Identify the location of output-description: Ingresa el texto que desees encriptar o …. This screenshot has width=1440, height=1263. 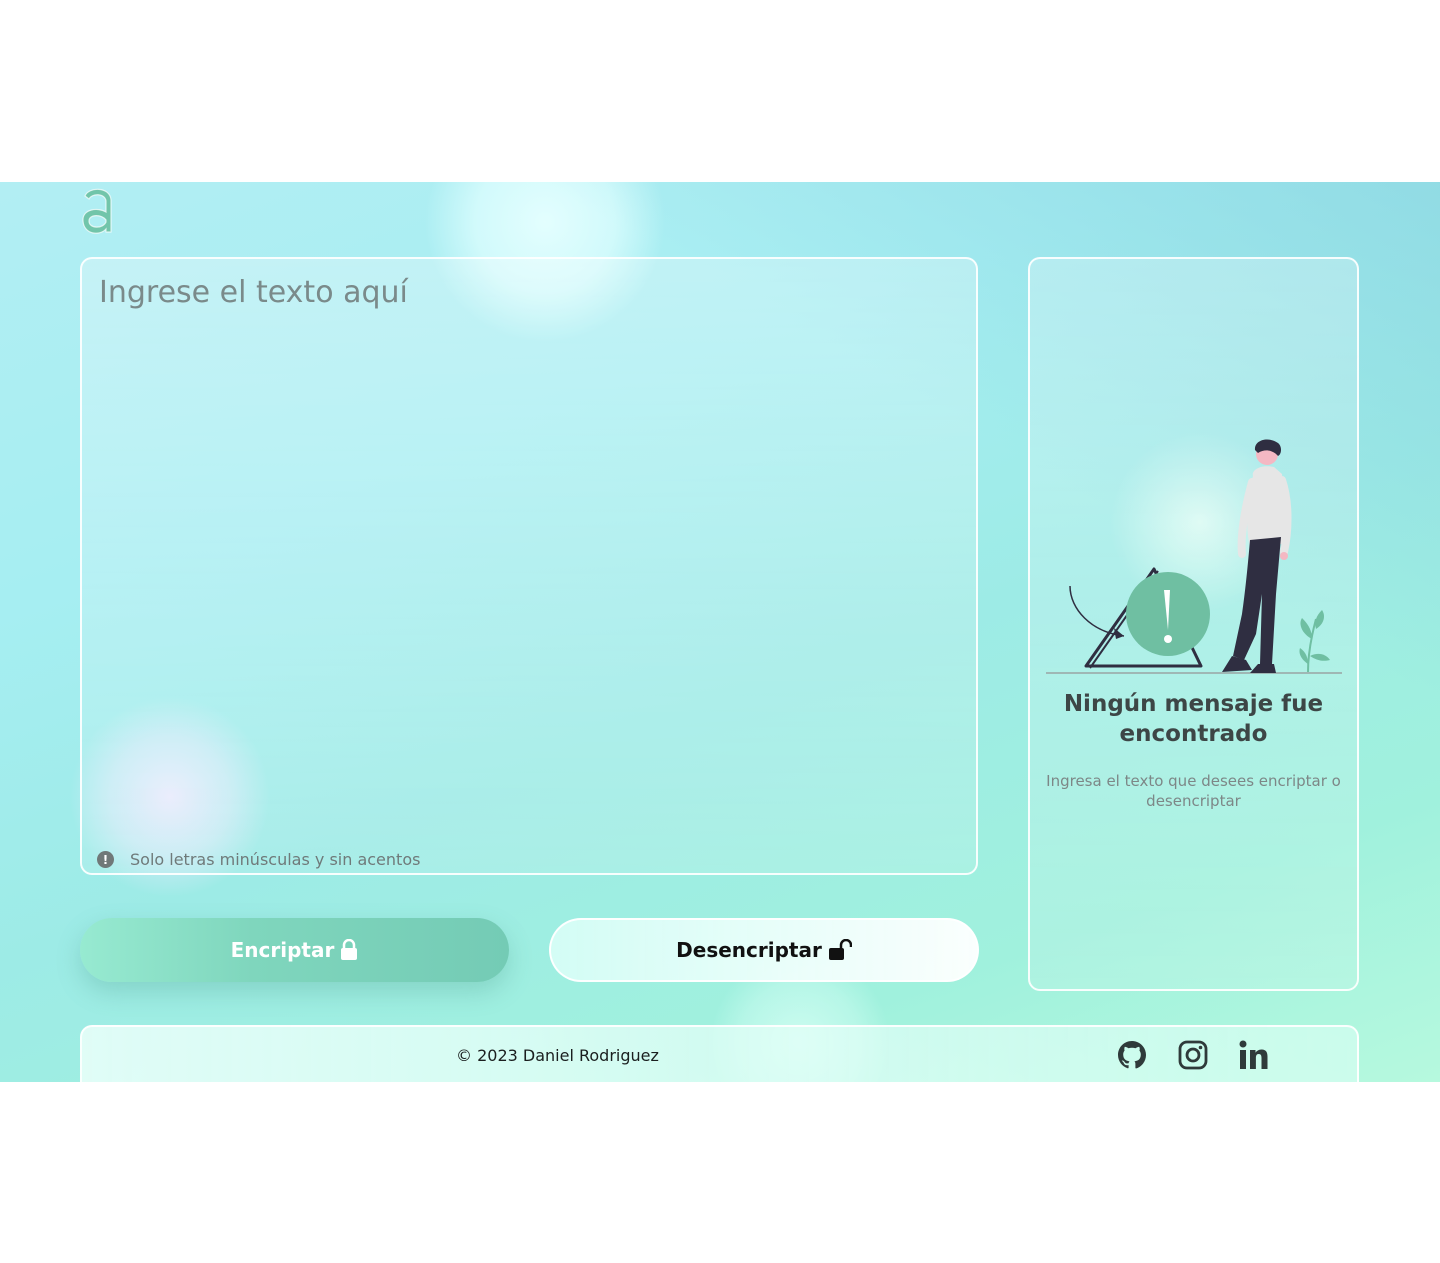
(1193, 791).